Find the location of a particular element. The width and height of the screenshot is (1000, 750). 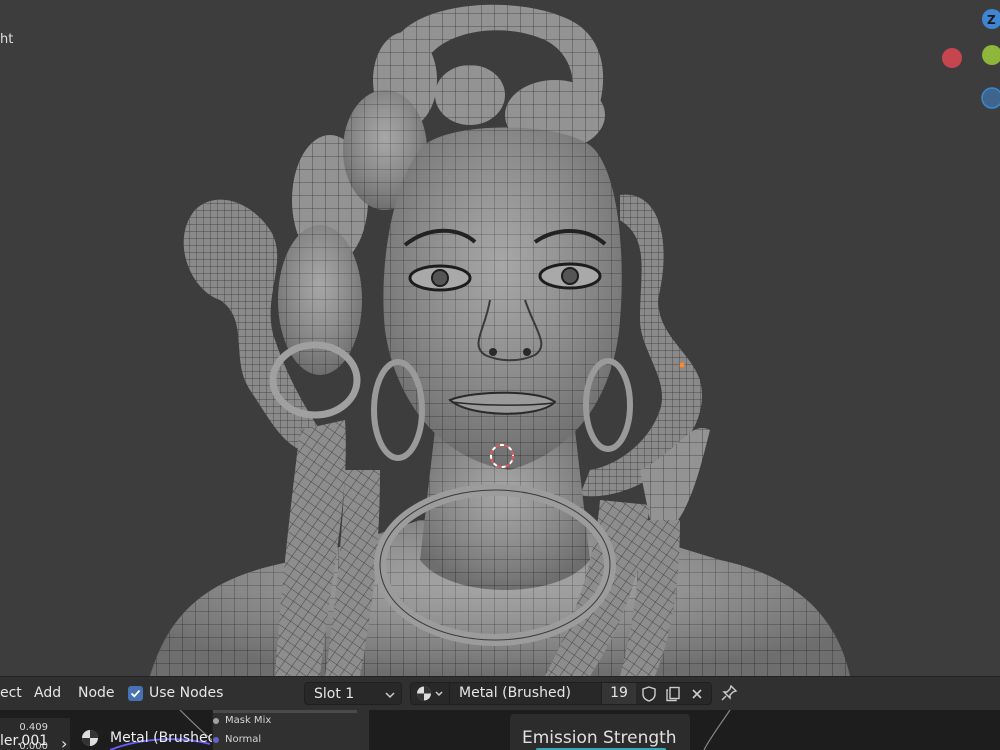

shader-node: Mask Mix Normal is located at coordinates (290, 730).